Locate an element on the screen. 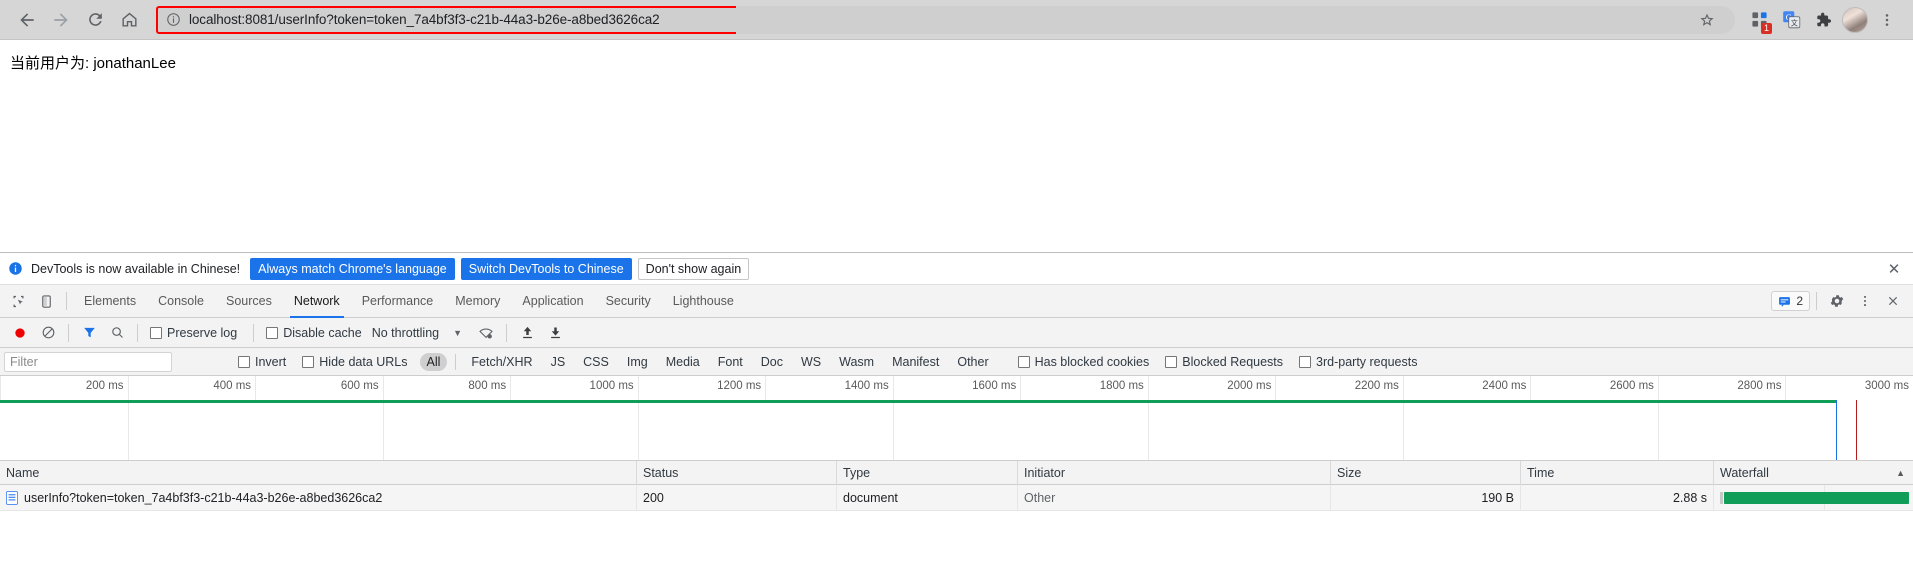 Image resolution: width=1913 pixels, height=565 pixels. timeline-tick: 1000 ms is located at coordinates (574, 388).